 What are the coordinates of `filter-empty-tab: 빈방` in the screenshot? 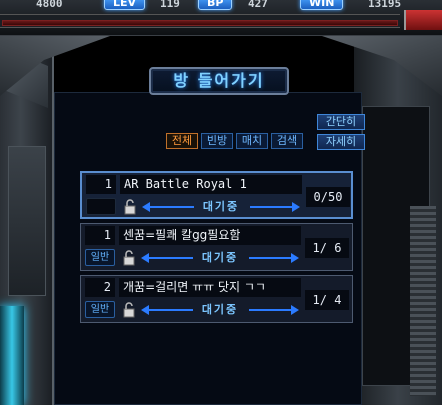 It's located at (217, 141).